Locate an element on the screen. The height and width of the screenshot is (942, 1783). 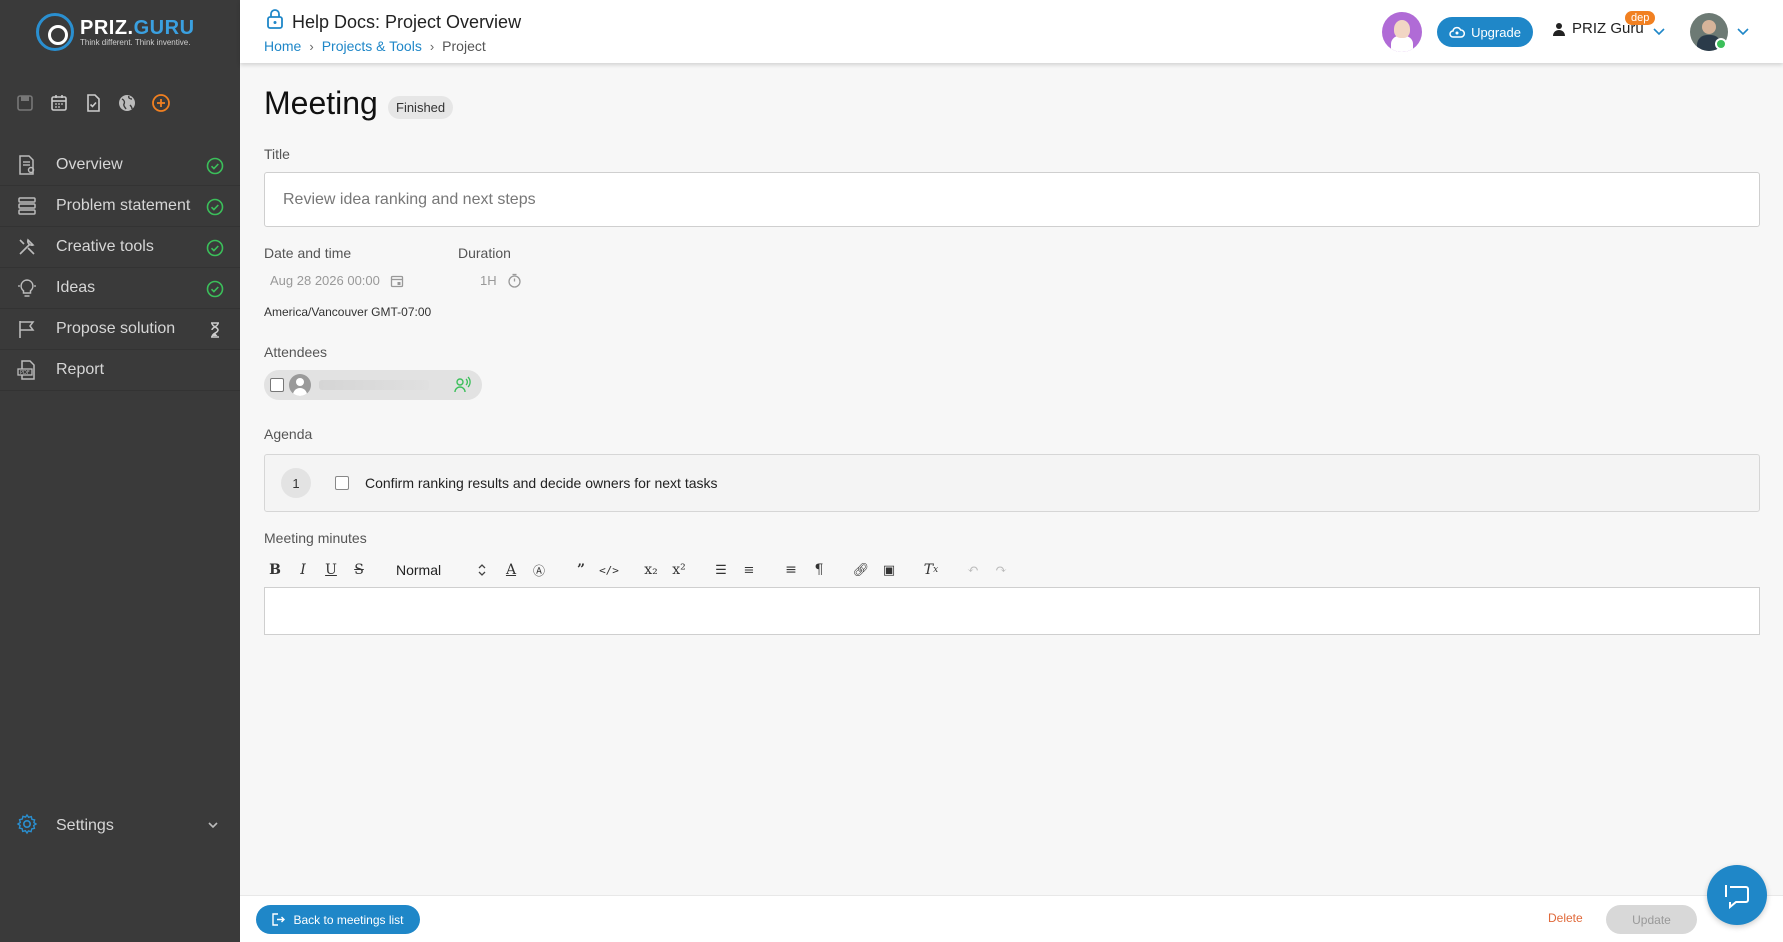
chat-button is located at coordinates (1737, 895).